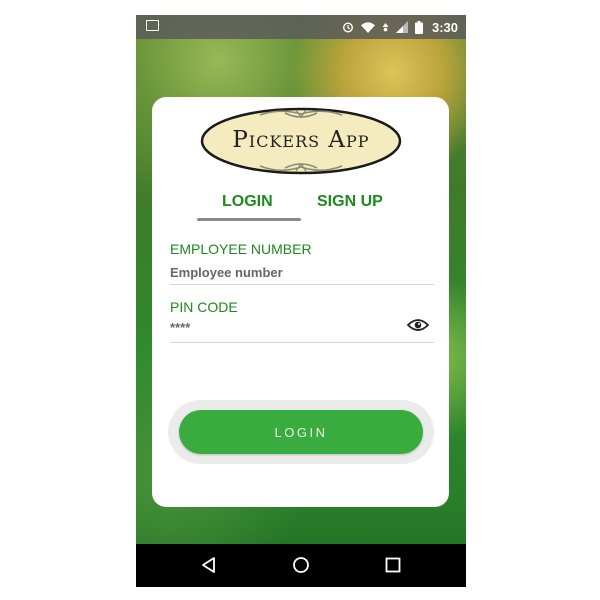 The image size is (600, 600). What do you see at coordinates (249, 219) in the screenshot?
I see `active-tab-indicator` at bounding box center [249, 219].